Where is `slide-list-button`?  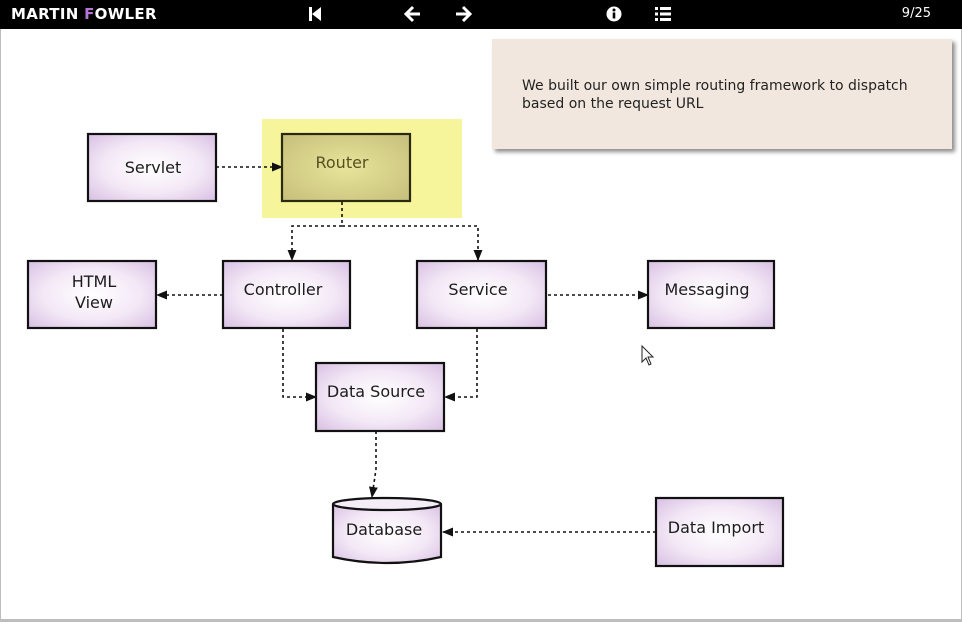
slide-list-button is located at coordinates (663, 14).